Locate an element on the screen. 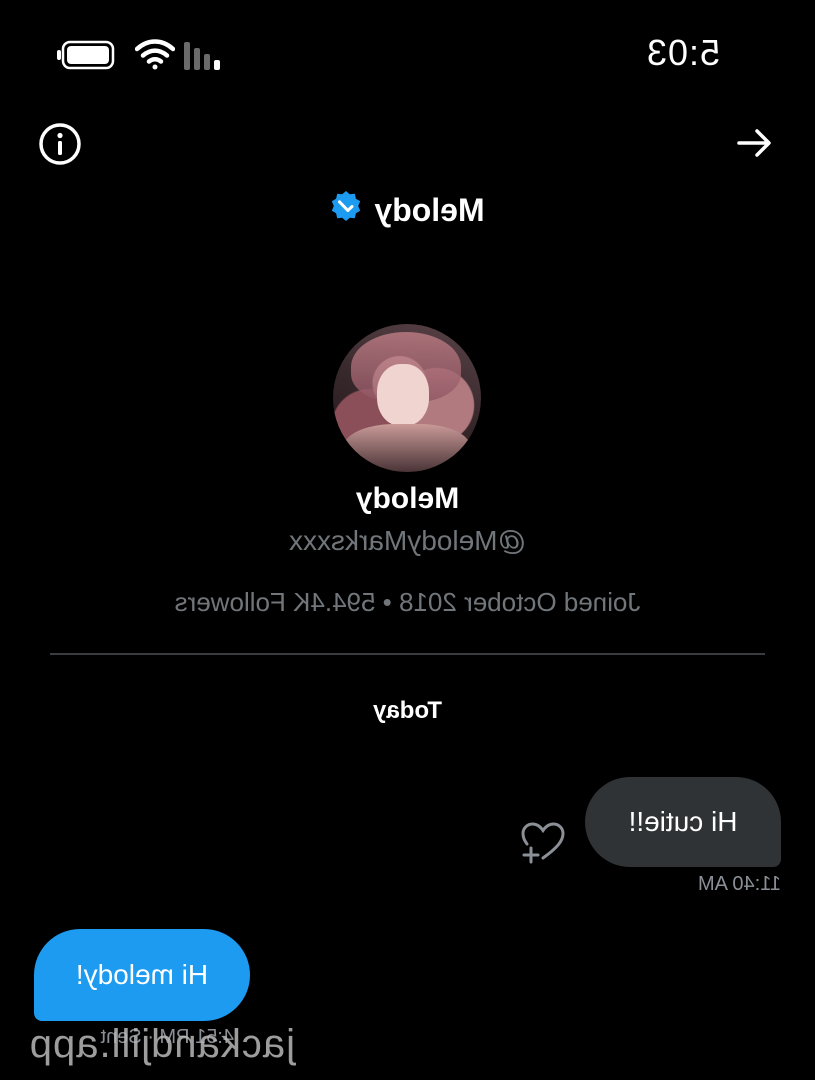  date-separator: Today is located at coordinates (407, 710).